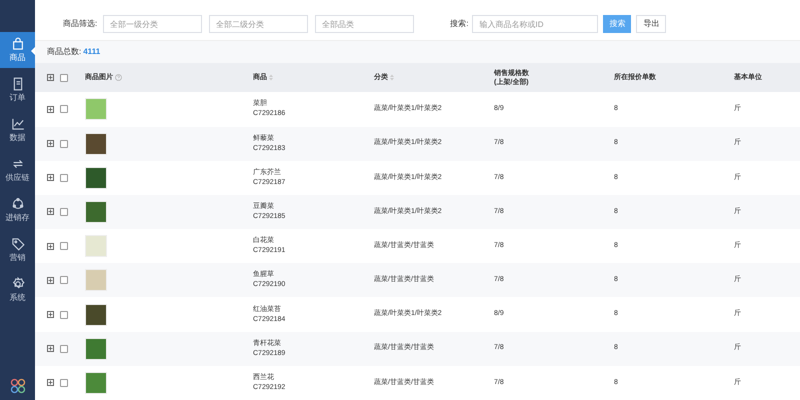 Image resolution: width=800 pixels, height=400 pixels. I want to click on sidebar-item: 营销, so click(17, 250).